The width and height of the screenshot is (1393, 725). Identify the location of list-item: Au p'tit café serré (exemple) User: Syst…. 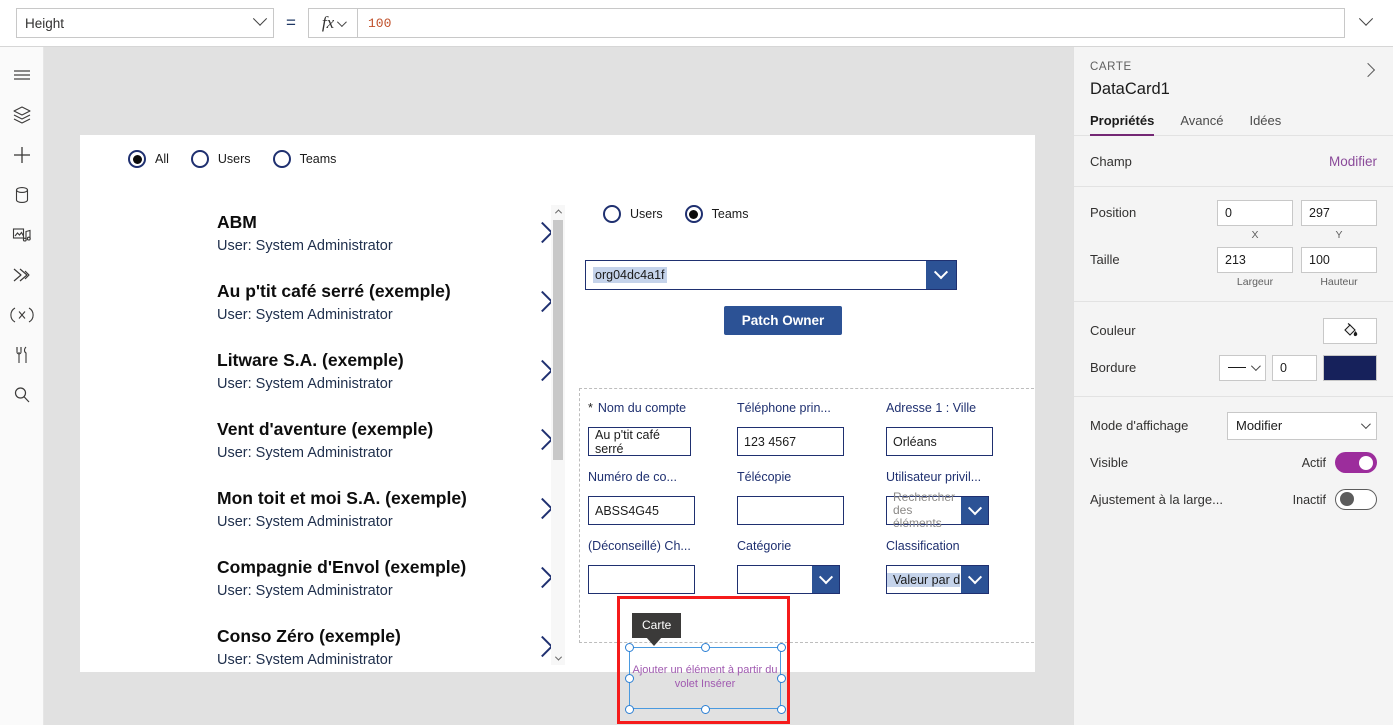
(372, 308).